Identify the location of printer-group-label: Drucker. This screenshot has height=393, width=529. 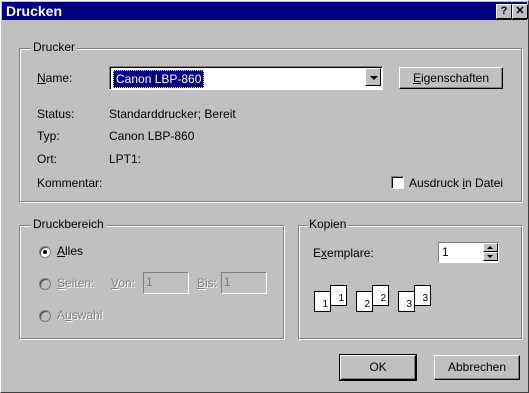
(54, 47).